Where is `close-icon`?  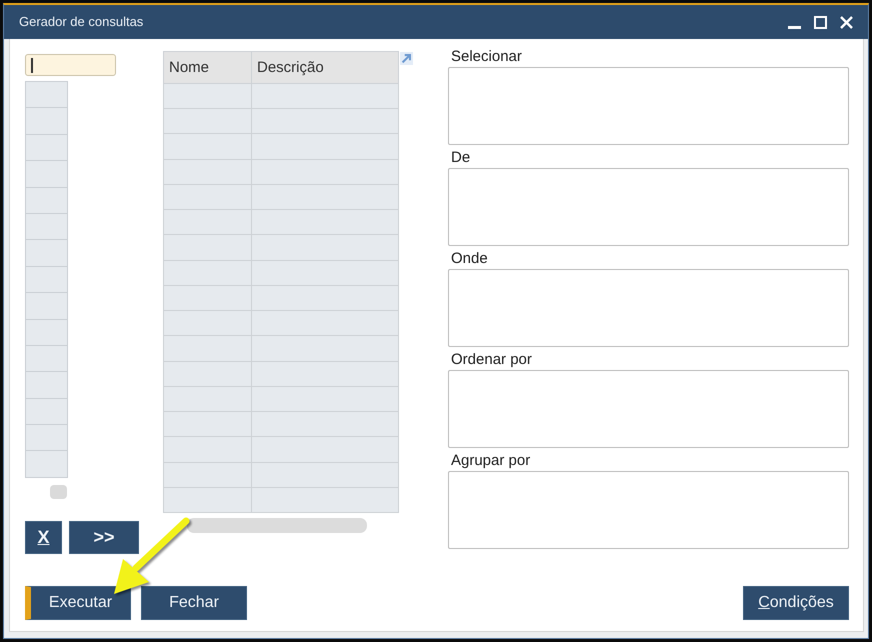
close-icon is located at coordinates (846, 22).